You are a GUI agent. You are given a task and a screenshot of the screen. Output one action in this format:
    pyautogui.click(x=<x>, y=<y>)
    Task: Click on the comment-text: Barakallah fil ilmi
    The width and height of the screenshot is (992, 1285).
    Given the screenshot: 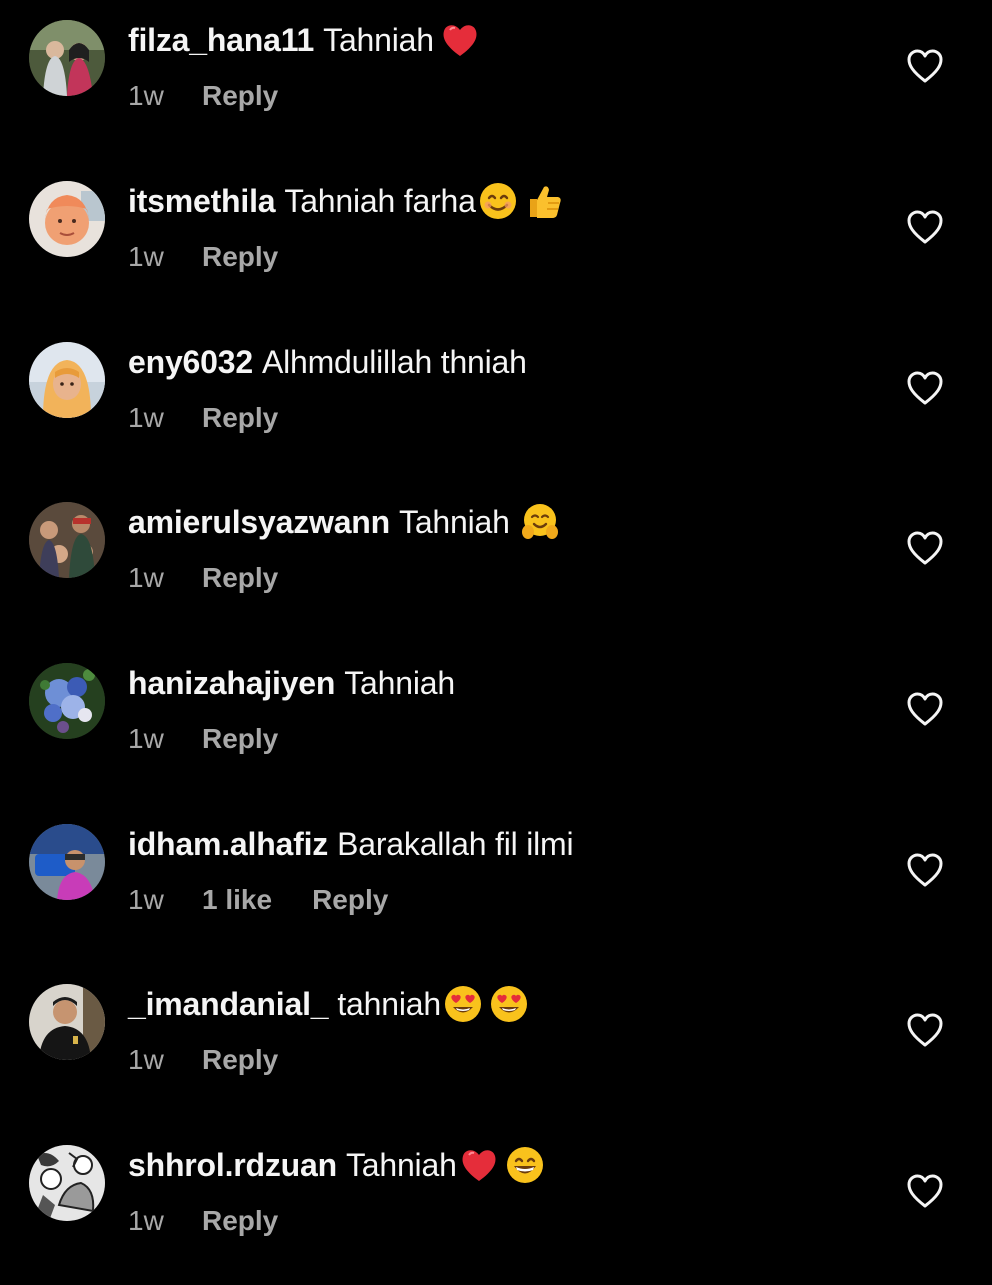 What is the action you would take?
    pyautogui.click(x=455, y=844)
    